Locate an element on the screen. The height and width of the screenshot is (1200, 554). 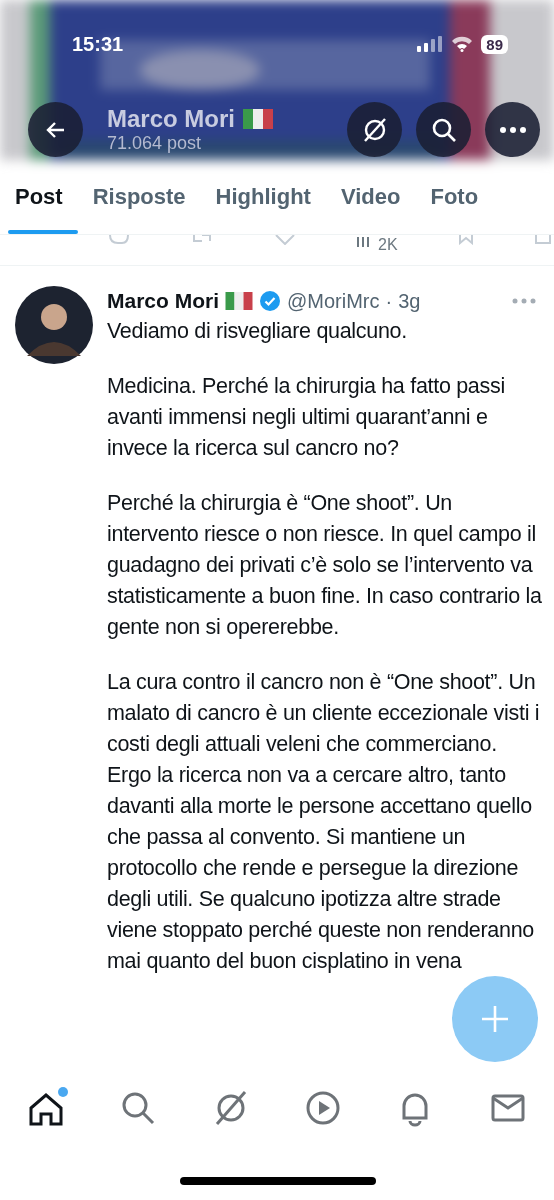
repost-icon is located at coordinates (202, 240).